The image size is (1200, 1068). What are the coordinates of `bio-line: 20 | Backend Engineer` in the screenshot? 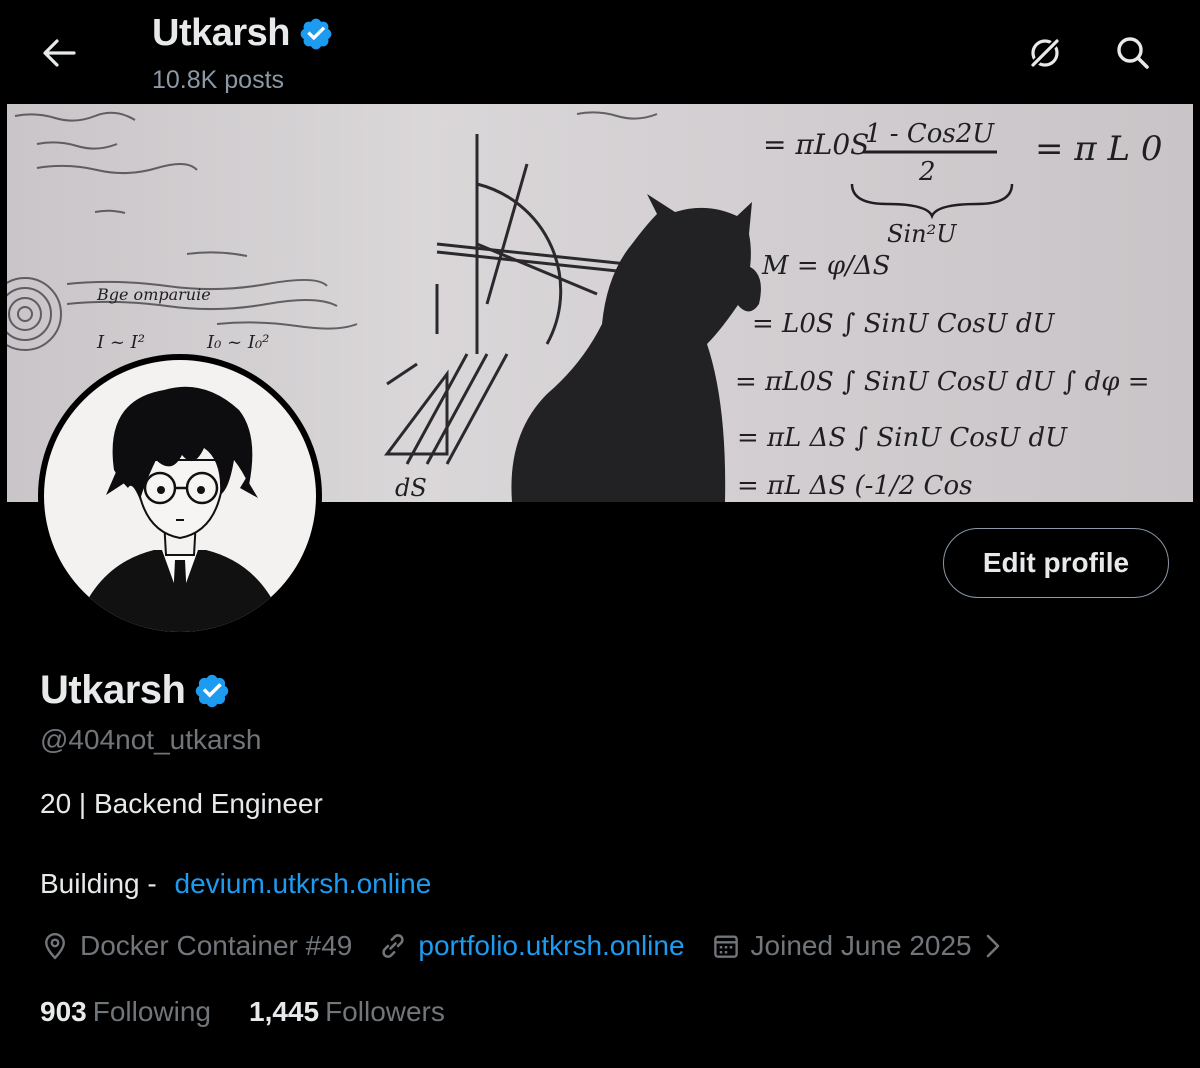 It's located at (181, 803).